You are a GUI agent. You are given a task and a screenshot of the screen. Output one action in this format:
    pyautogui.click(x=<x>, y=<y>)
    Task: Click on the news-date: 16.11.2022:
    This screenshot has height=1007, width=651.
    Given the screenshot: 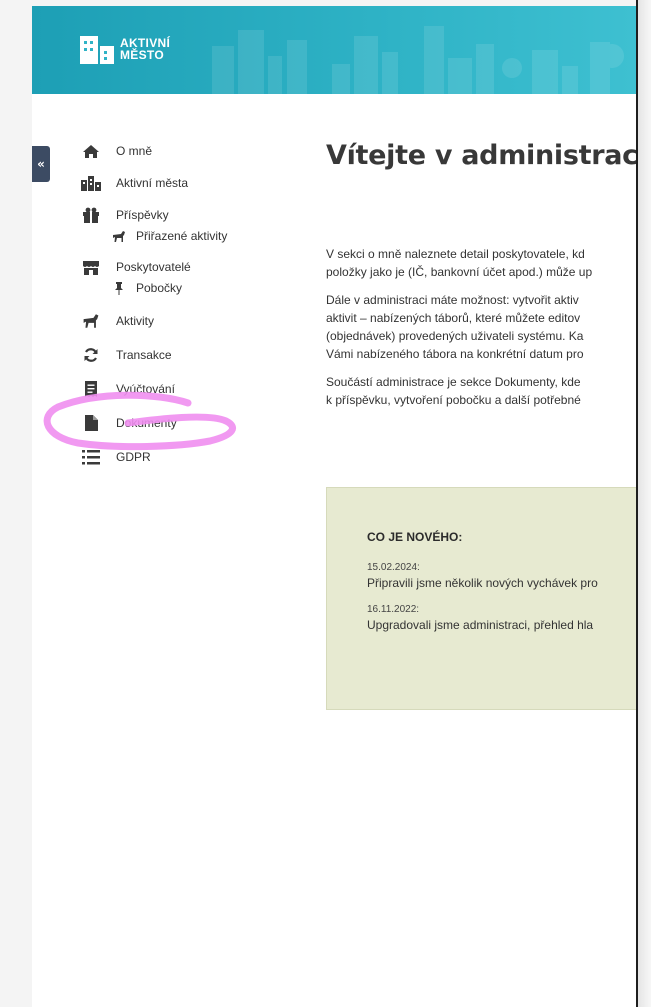 What is the action you would take?
    pyautogui.click(x=393, y=609)
    